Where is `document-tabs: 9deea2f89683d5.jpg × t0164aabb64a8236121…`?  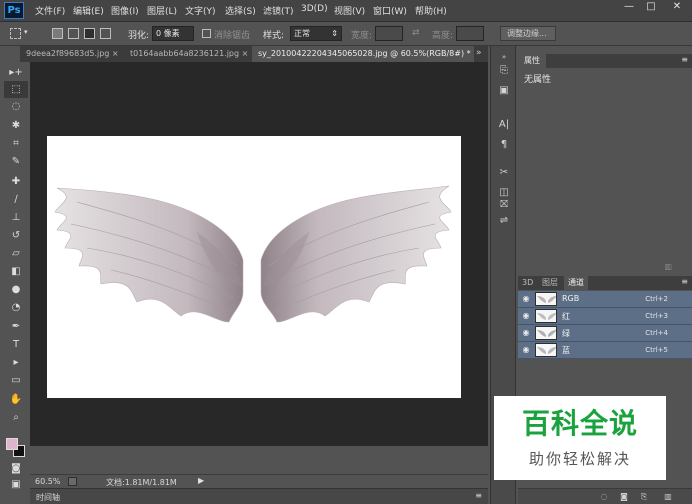
document-tabs: 9deea2f89683d5.jpg × t0164aabb64a8236121… is located at coordinates (254, 54).